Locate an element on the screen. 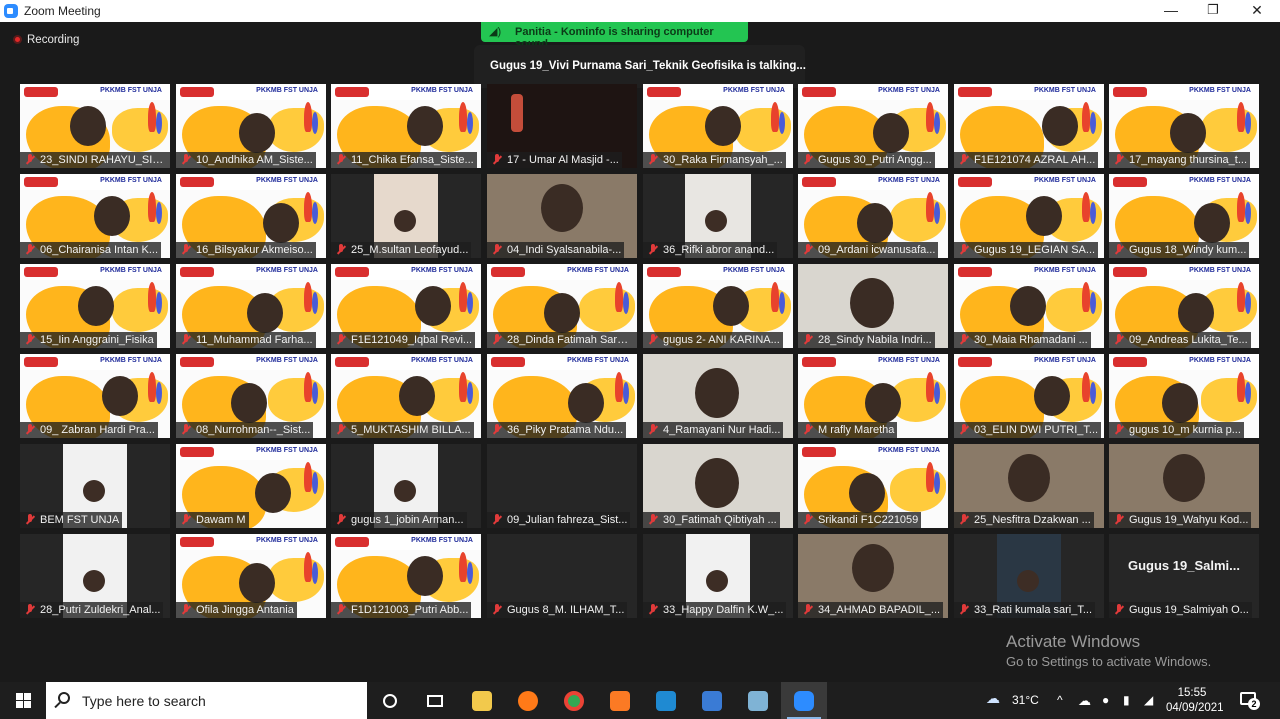  close-button: ✕ is located at coordinates (1257, 11).